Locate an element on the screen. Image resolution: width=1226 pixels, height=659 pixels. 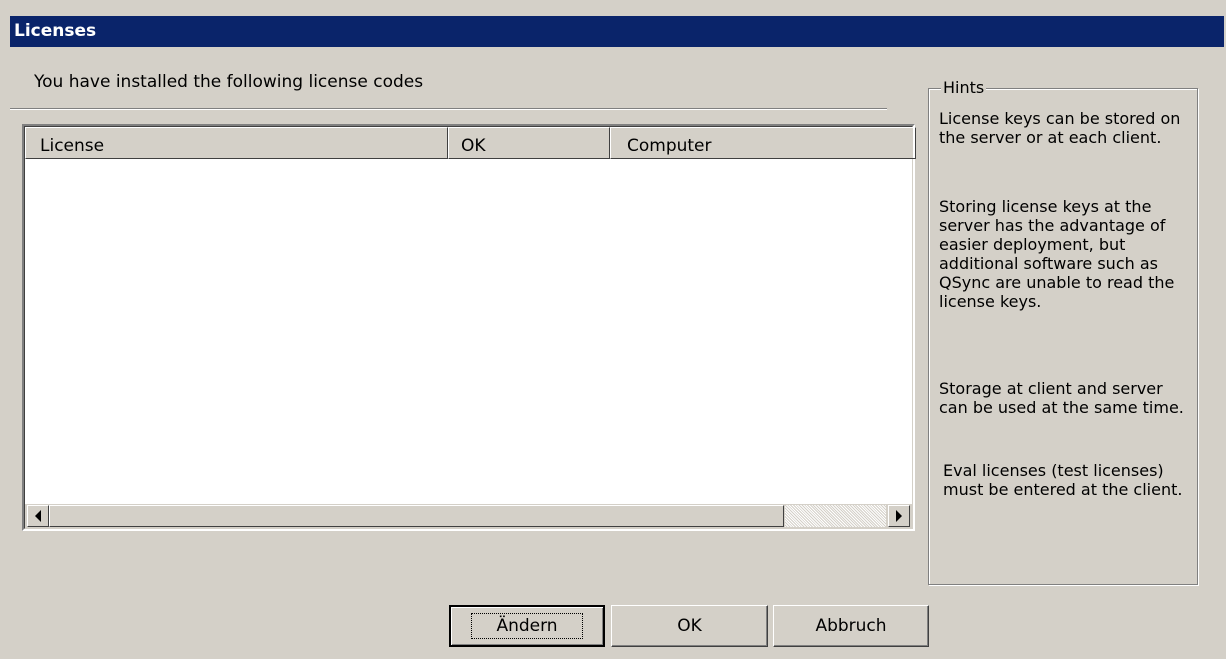
hints-legend: Hints is located at coordinates (964, 87).